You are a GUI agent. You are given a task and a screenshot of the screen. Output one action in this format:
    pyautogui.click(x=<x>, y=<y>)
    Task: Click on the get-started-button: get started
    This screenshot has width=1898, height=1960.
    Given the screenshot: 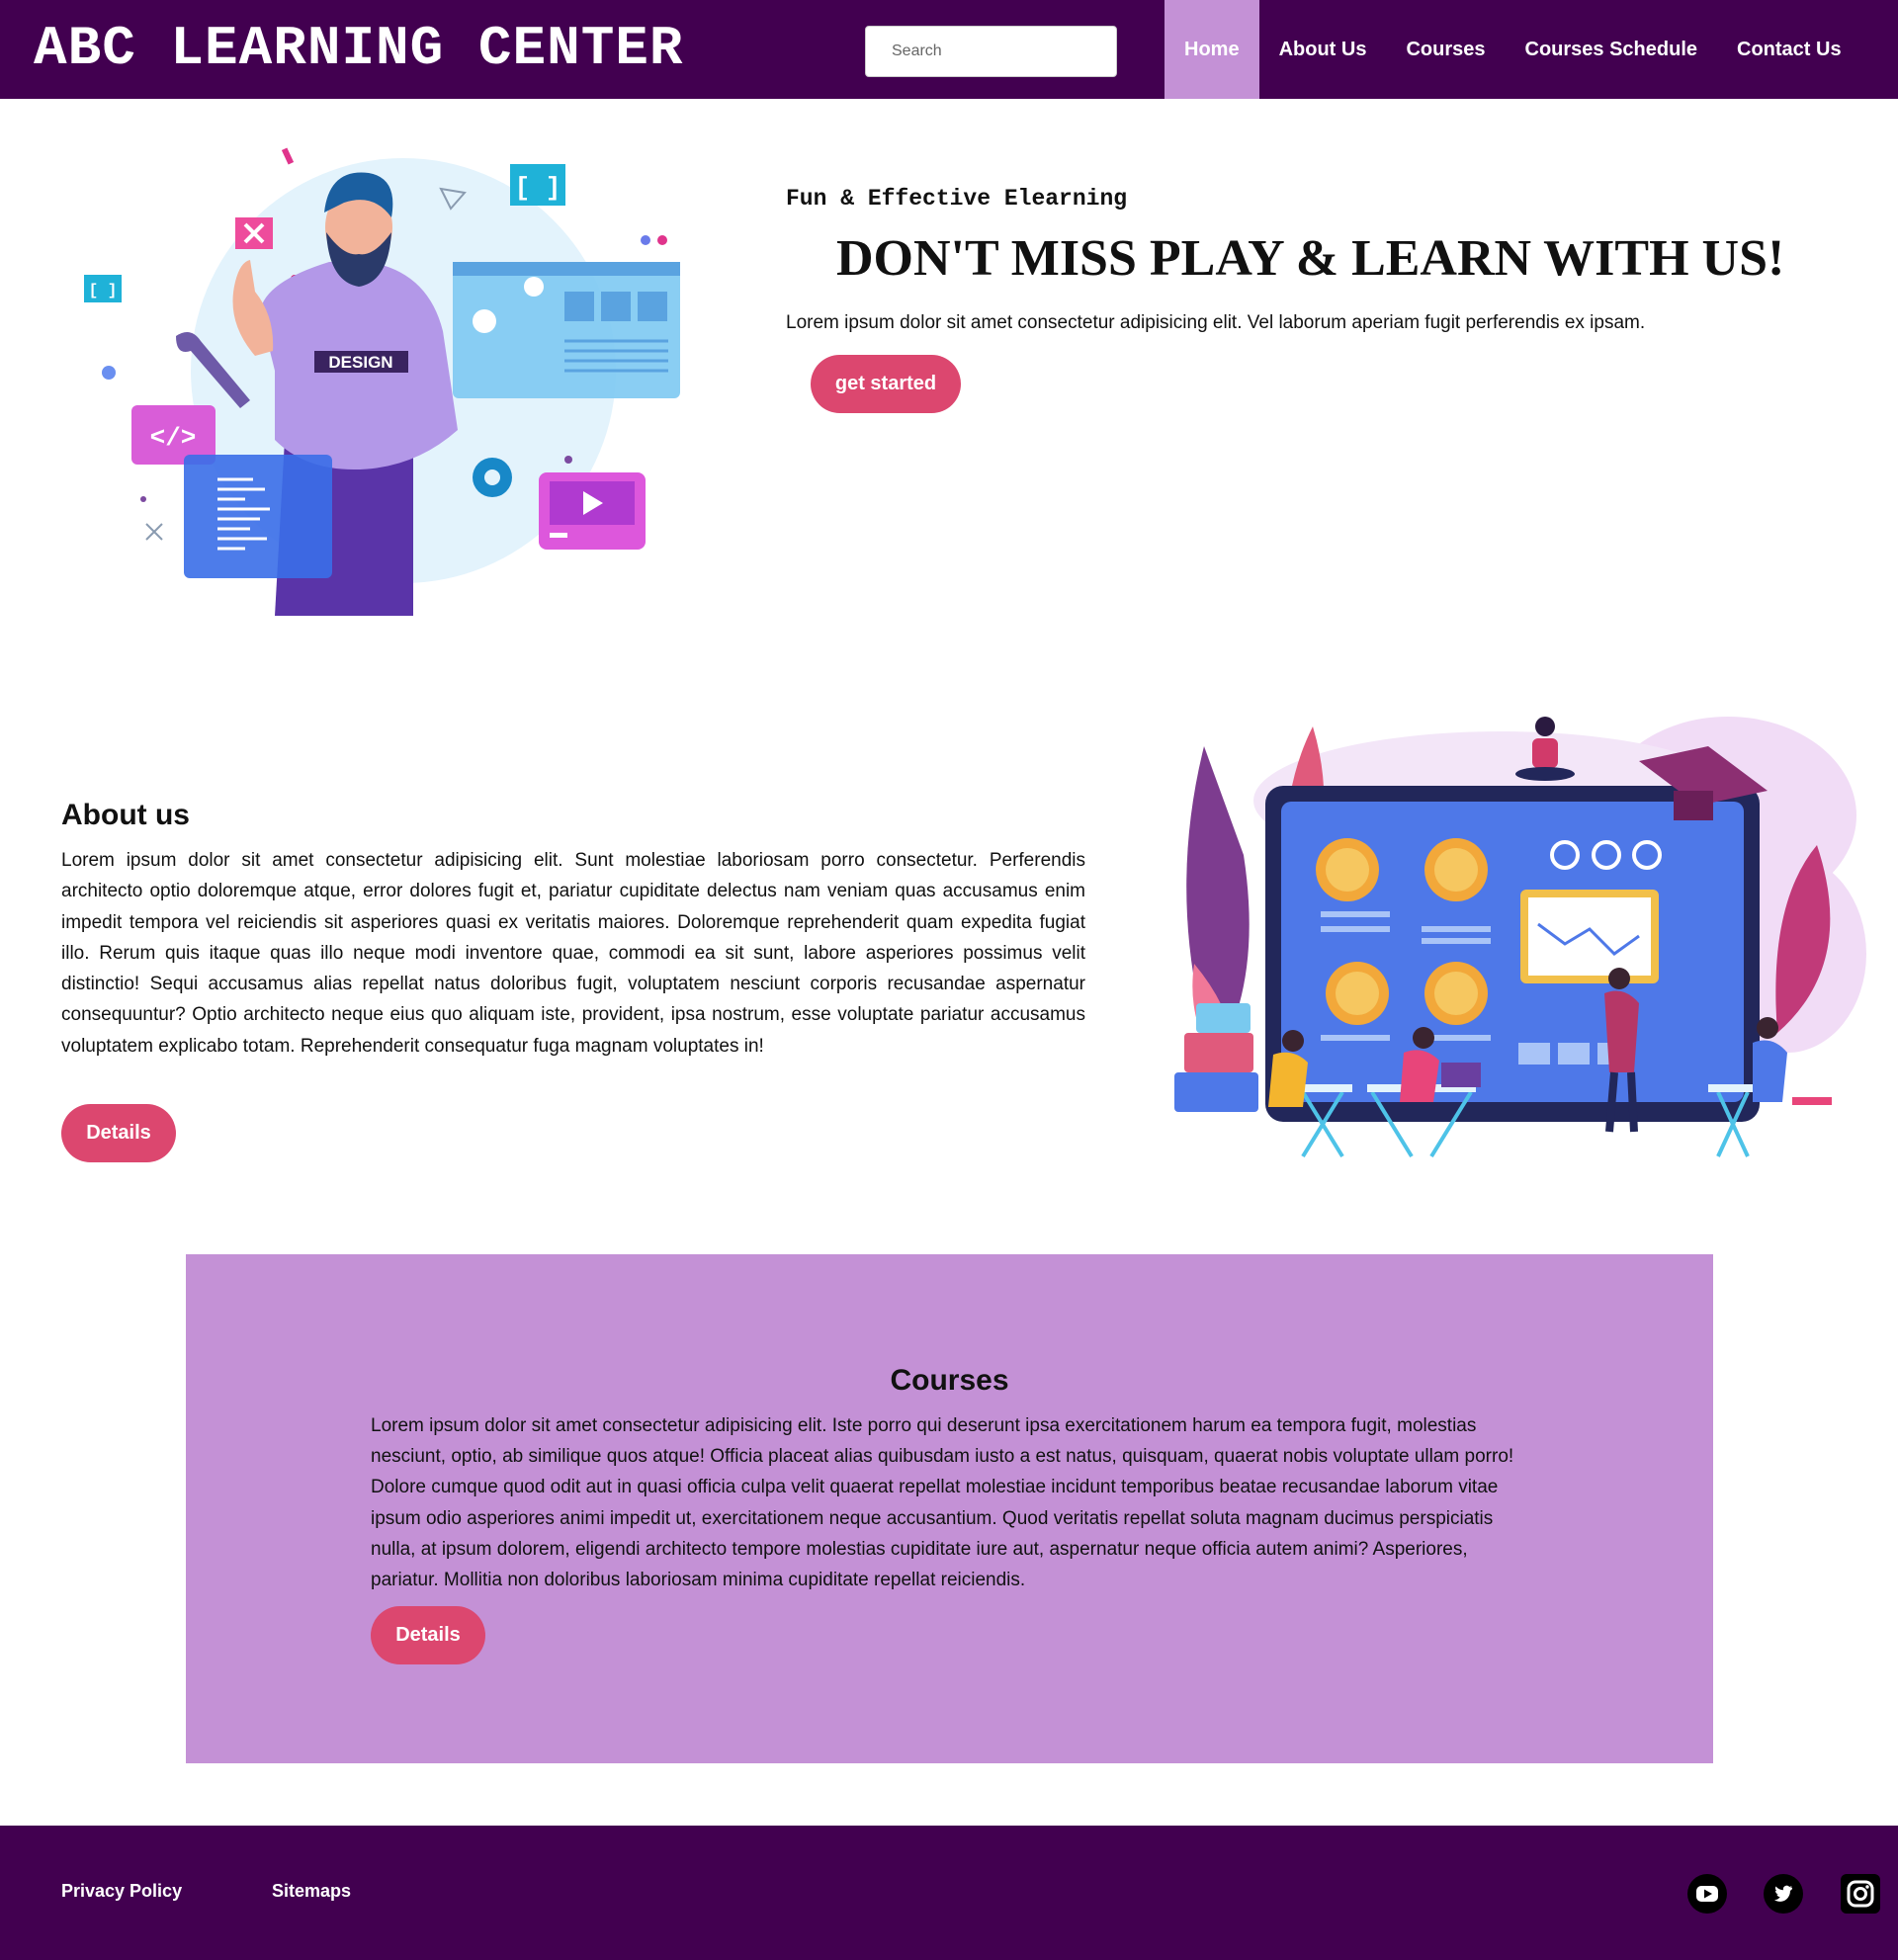 What is the action you would take?
    pyautogui.click(x=886, y=384)
    